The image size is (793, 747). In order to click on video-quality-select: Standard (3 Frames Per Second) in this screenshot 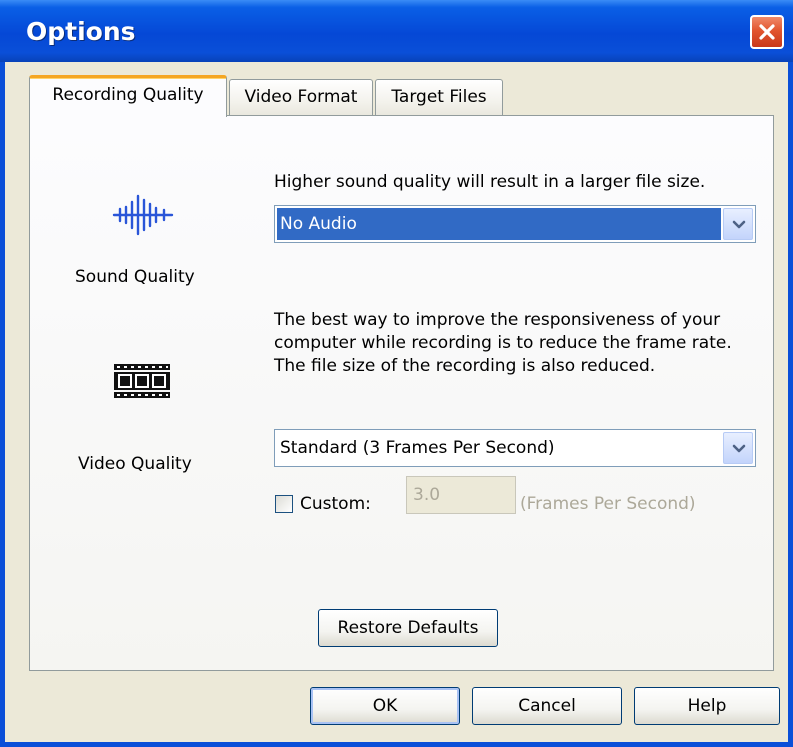, I will do `click(515, 448)`.